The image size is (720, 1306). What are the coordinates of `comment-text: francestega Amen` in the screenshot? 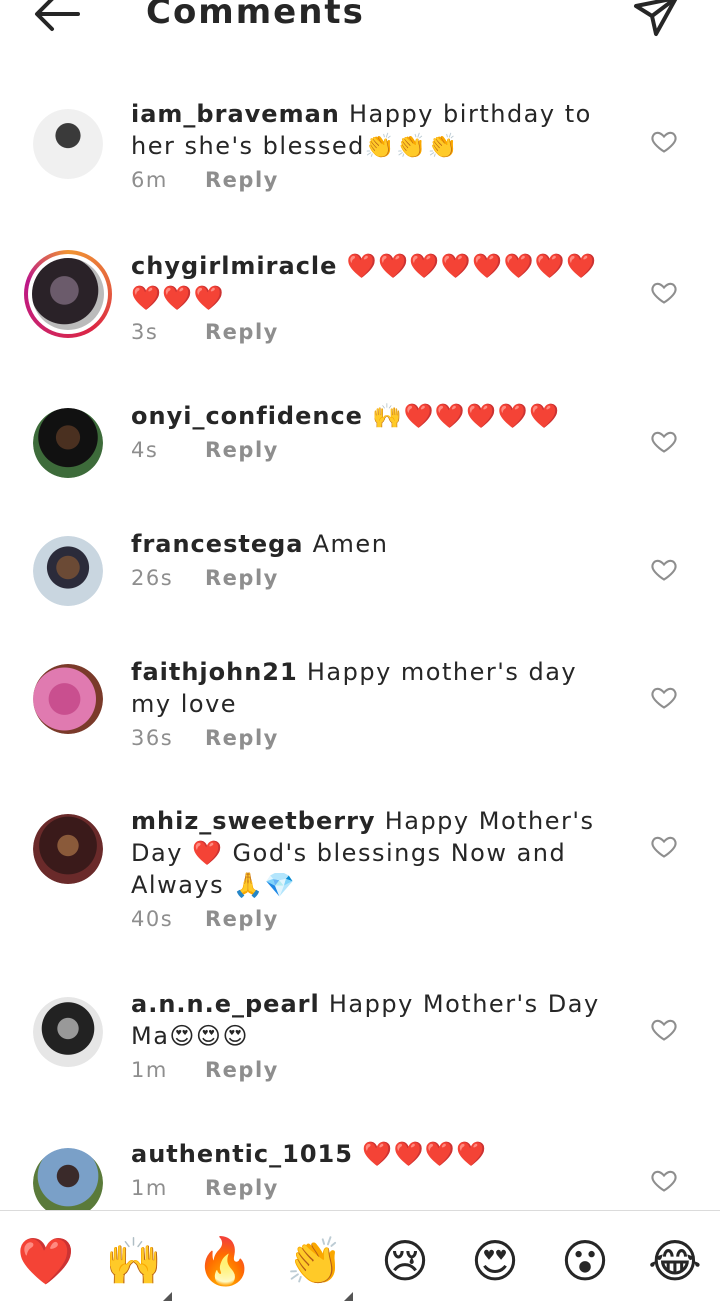 It's located at (378, 544).